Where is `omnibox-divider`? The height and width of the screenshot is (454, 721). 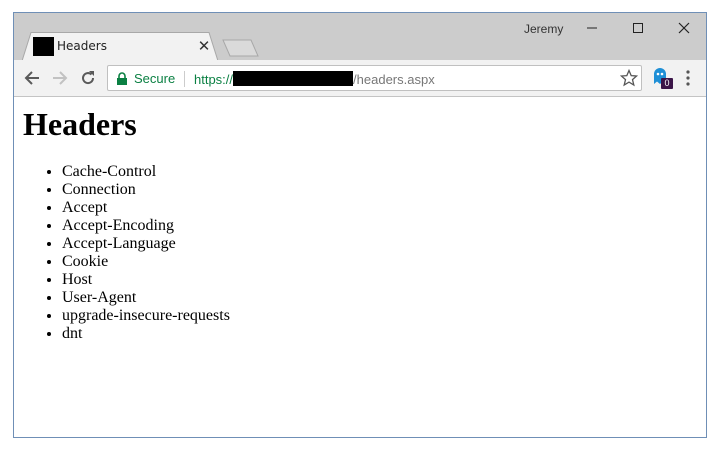
omnibox-divider is located at coordinates (184, 79).